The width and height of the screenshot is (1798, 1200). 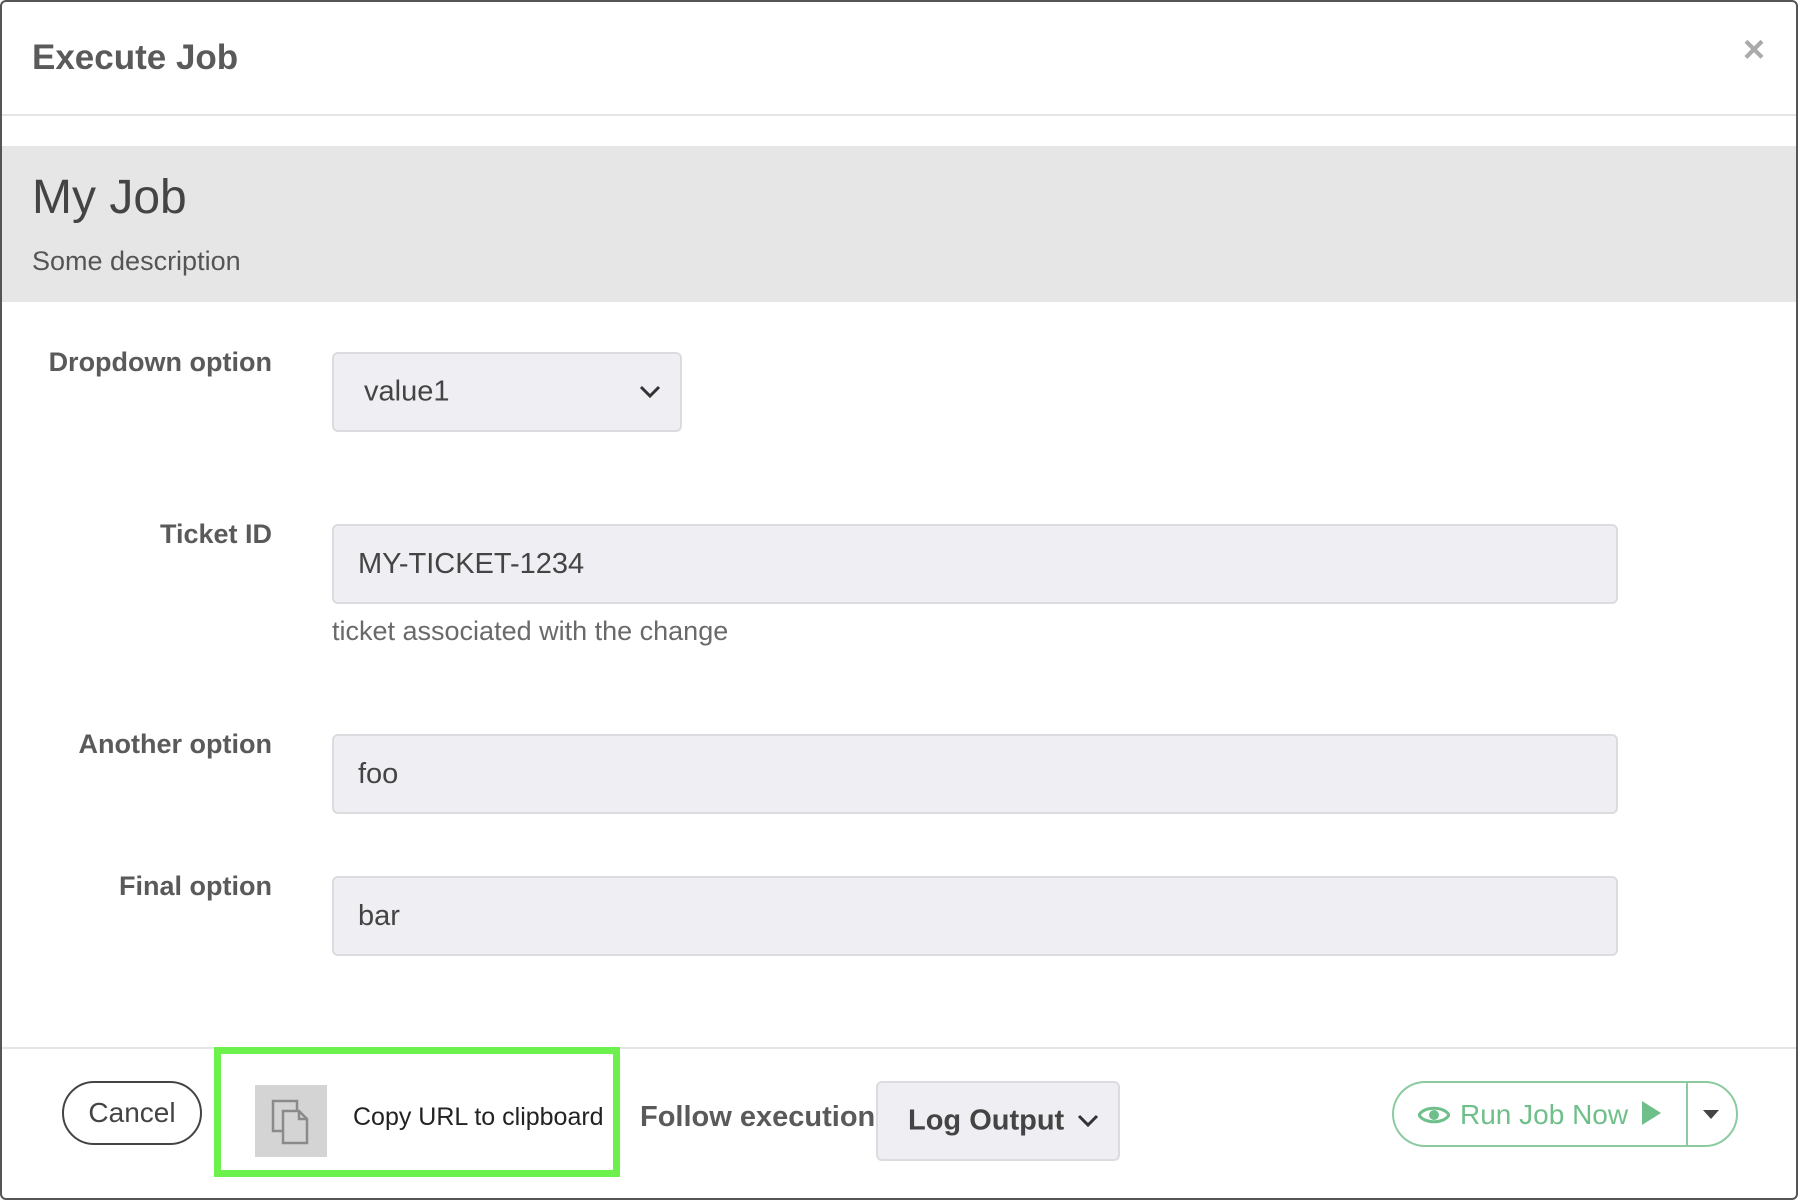 What do you see at coordinates (175, 744) in the screenshot?
I see `another-option-label: Another option` at bounding box center [175, 744].